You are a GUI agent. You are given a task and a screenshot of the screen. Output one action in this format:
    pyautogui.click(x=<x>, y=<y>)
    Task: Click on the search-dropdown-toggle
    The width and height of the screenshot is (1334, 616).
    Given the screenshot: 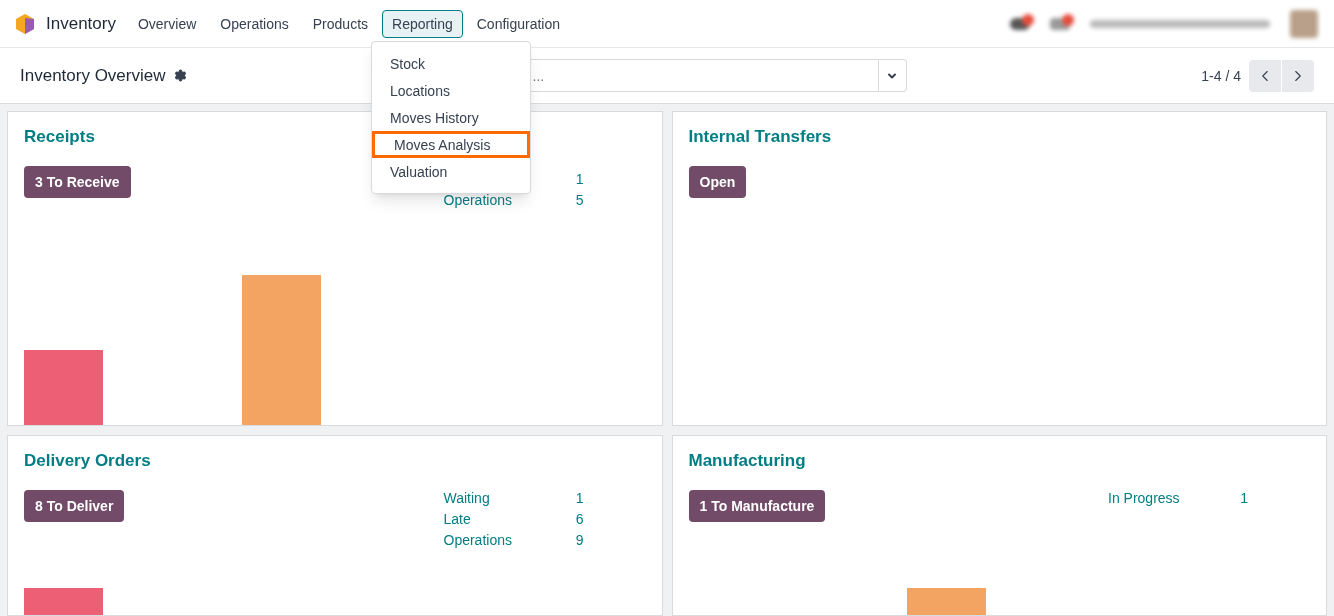 What is the action you would take?
    pyautogui.click(x=892, y=75)
    